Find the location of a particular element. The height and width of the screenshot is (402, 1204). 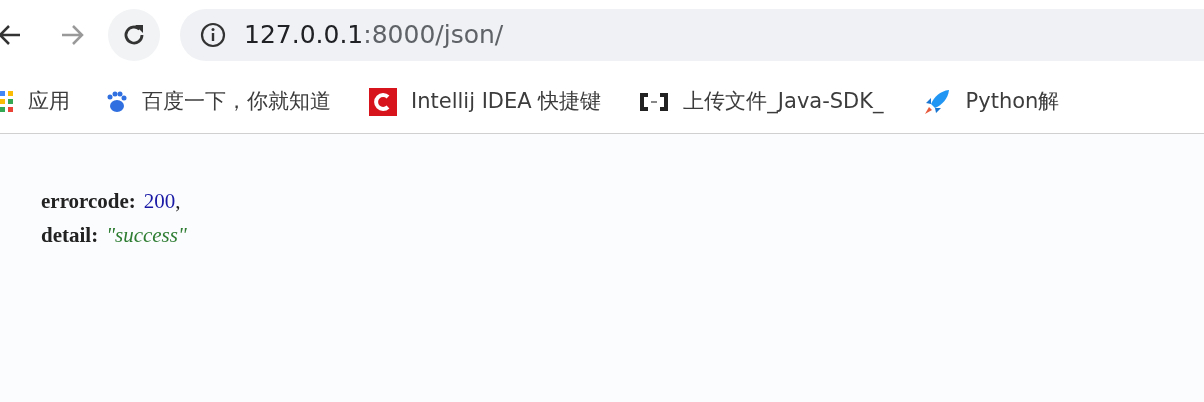

letter-c-logo-icon is located at coordinates (383, 101).